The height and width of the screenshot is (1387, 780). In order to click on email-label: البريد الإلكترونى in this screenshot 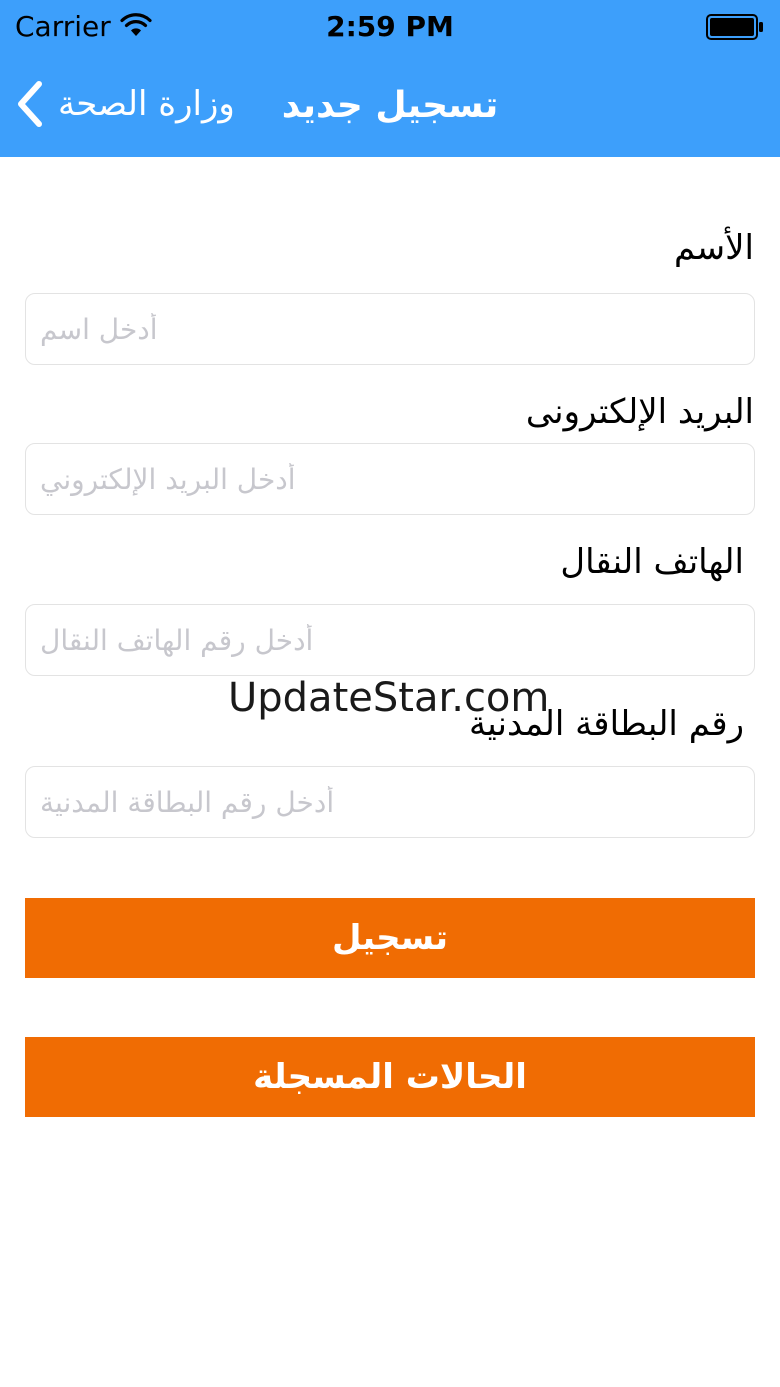, I will do `click(639, 412)`.